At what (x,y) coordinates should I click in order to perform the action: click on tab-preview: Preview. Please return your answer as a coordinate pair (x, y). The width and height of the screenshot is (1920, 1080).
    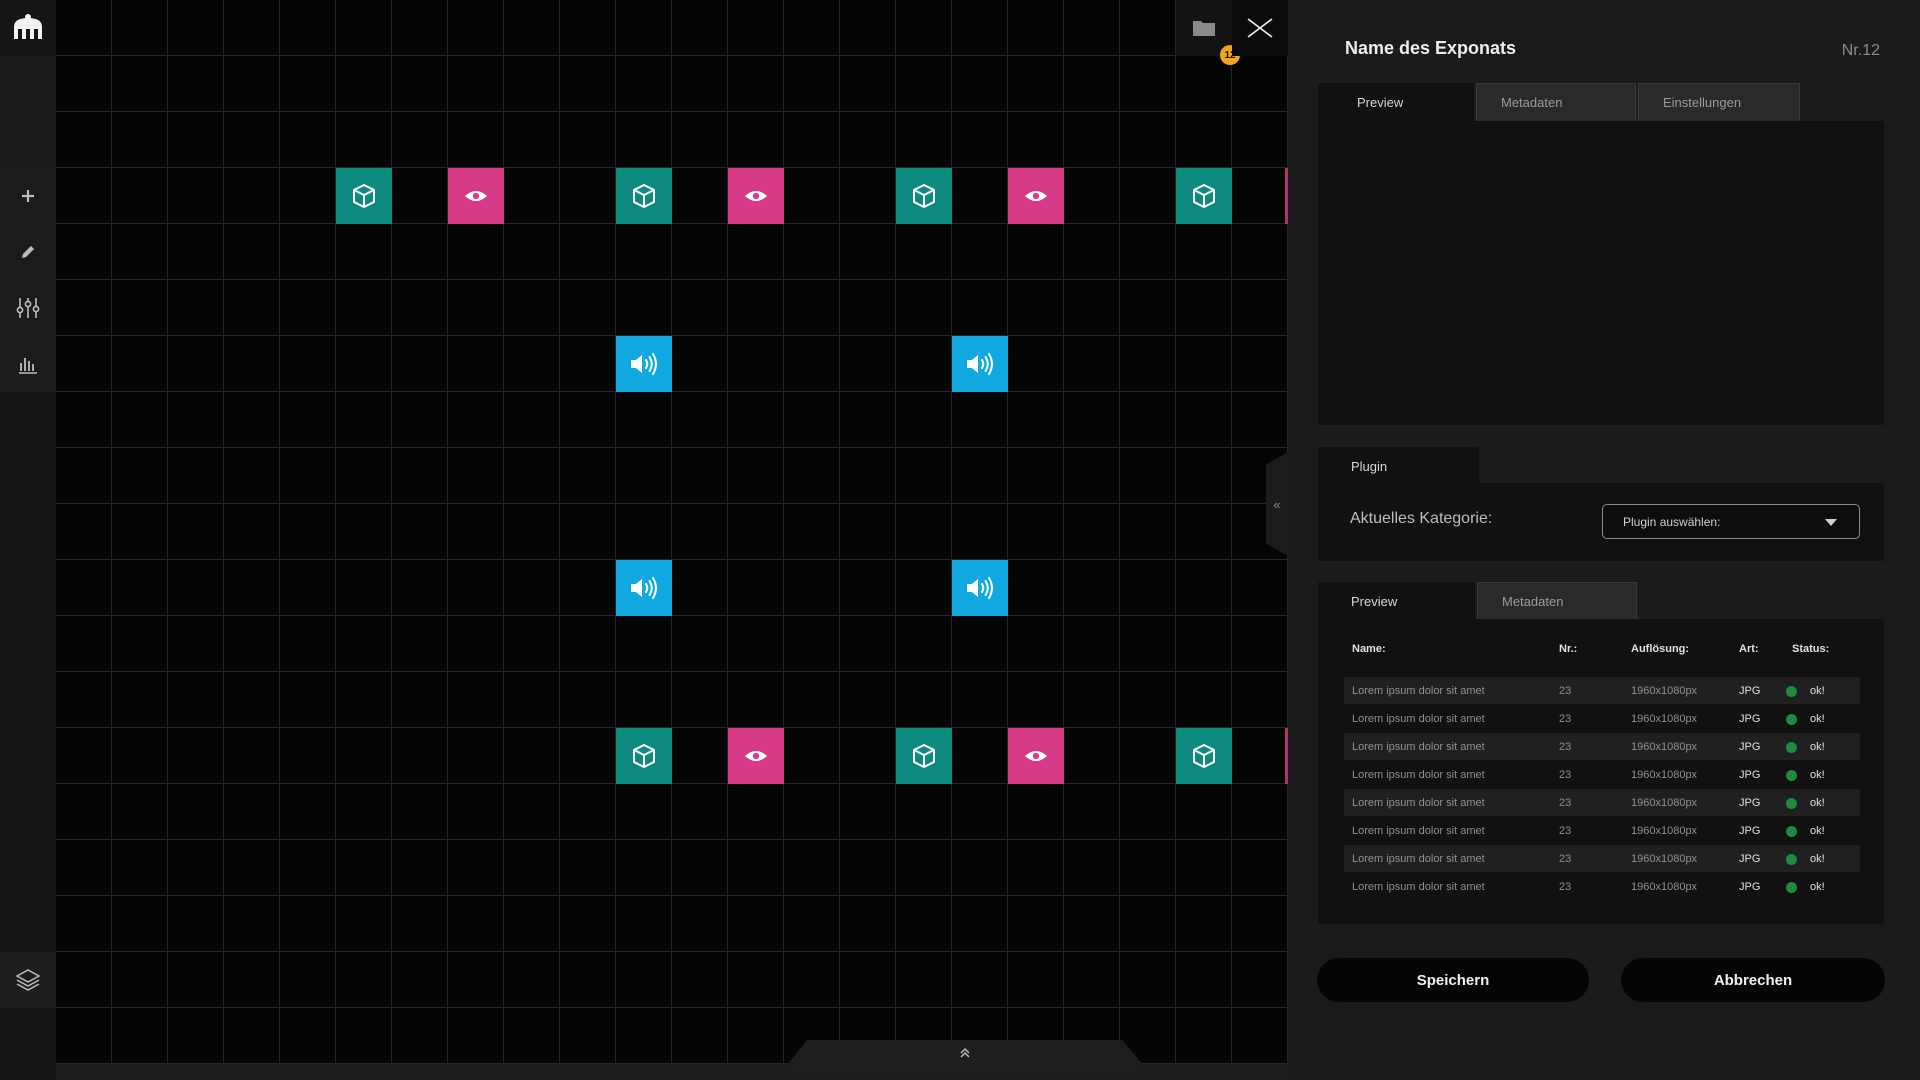
    Looking at the image, I should click on (1396, 102).